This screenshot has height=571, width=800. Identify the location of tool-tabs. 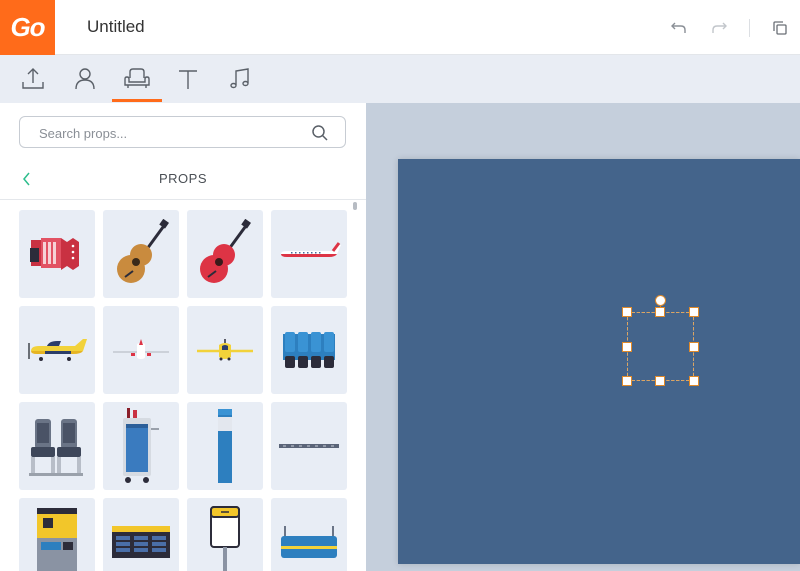
(400, 79).